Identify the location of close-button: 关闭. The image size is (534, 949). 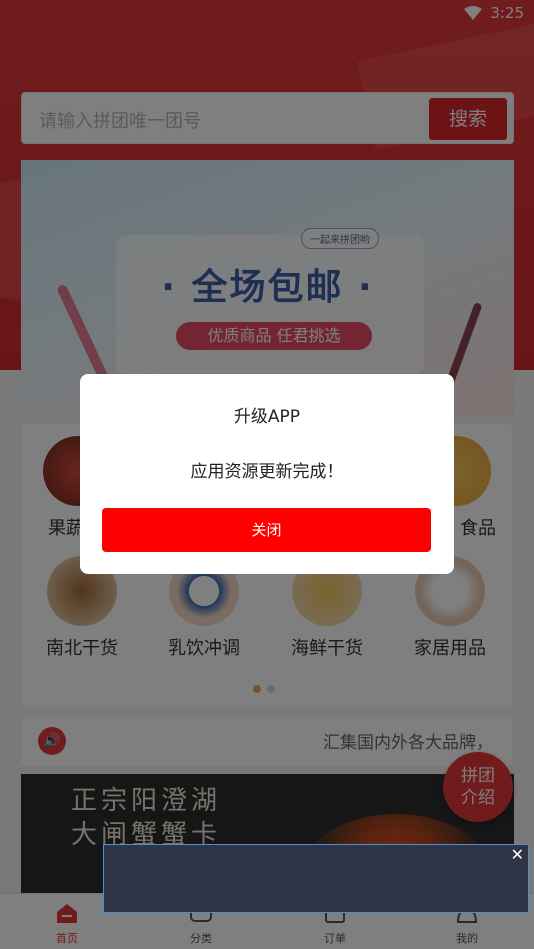
(266, 530).